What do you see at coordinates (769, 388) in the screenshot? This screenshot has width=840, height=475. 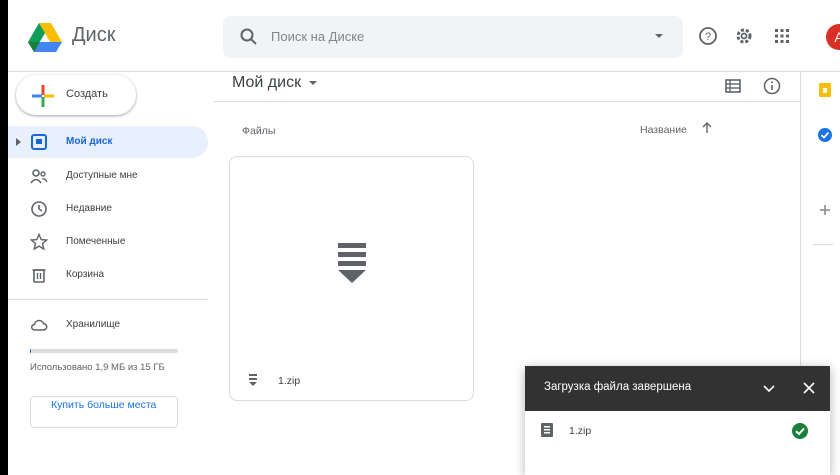 I see `collapse-chevron-icon` at bounding box center [769, 388].